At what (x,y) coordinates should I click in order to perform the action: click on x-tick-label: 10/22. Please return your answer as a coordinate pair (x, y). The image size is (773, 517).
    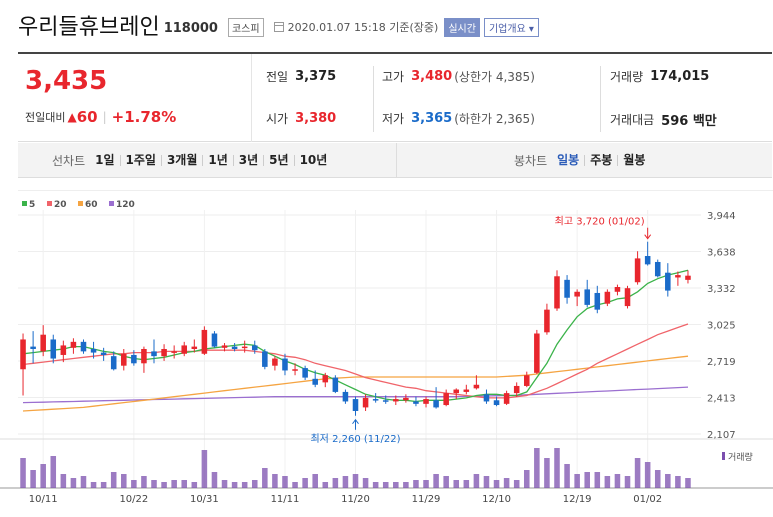
    Looking at the image, I should click on (133, 499).